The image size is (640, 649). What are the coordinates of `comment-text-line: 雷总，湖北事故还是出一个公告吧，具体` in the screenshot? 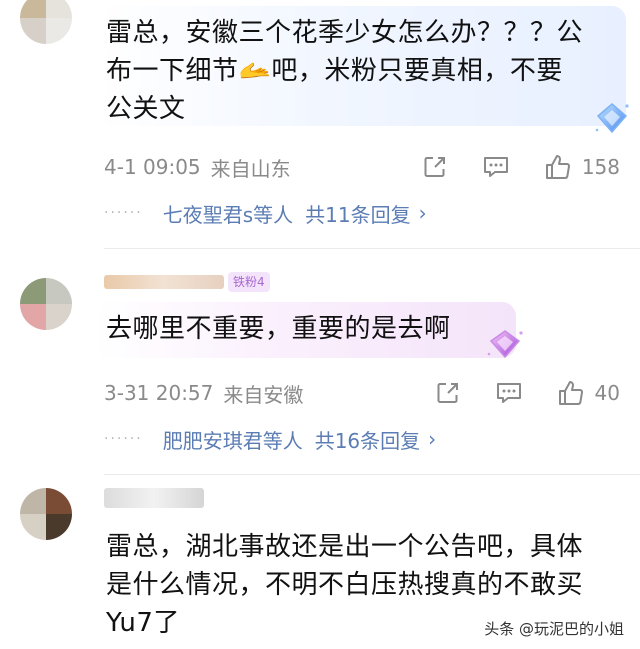 It's located at (345, 547).